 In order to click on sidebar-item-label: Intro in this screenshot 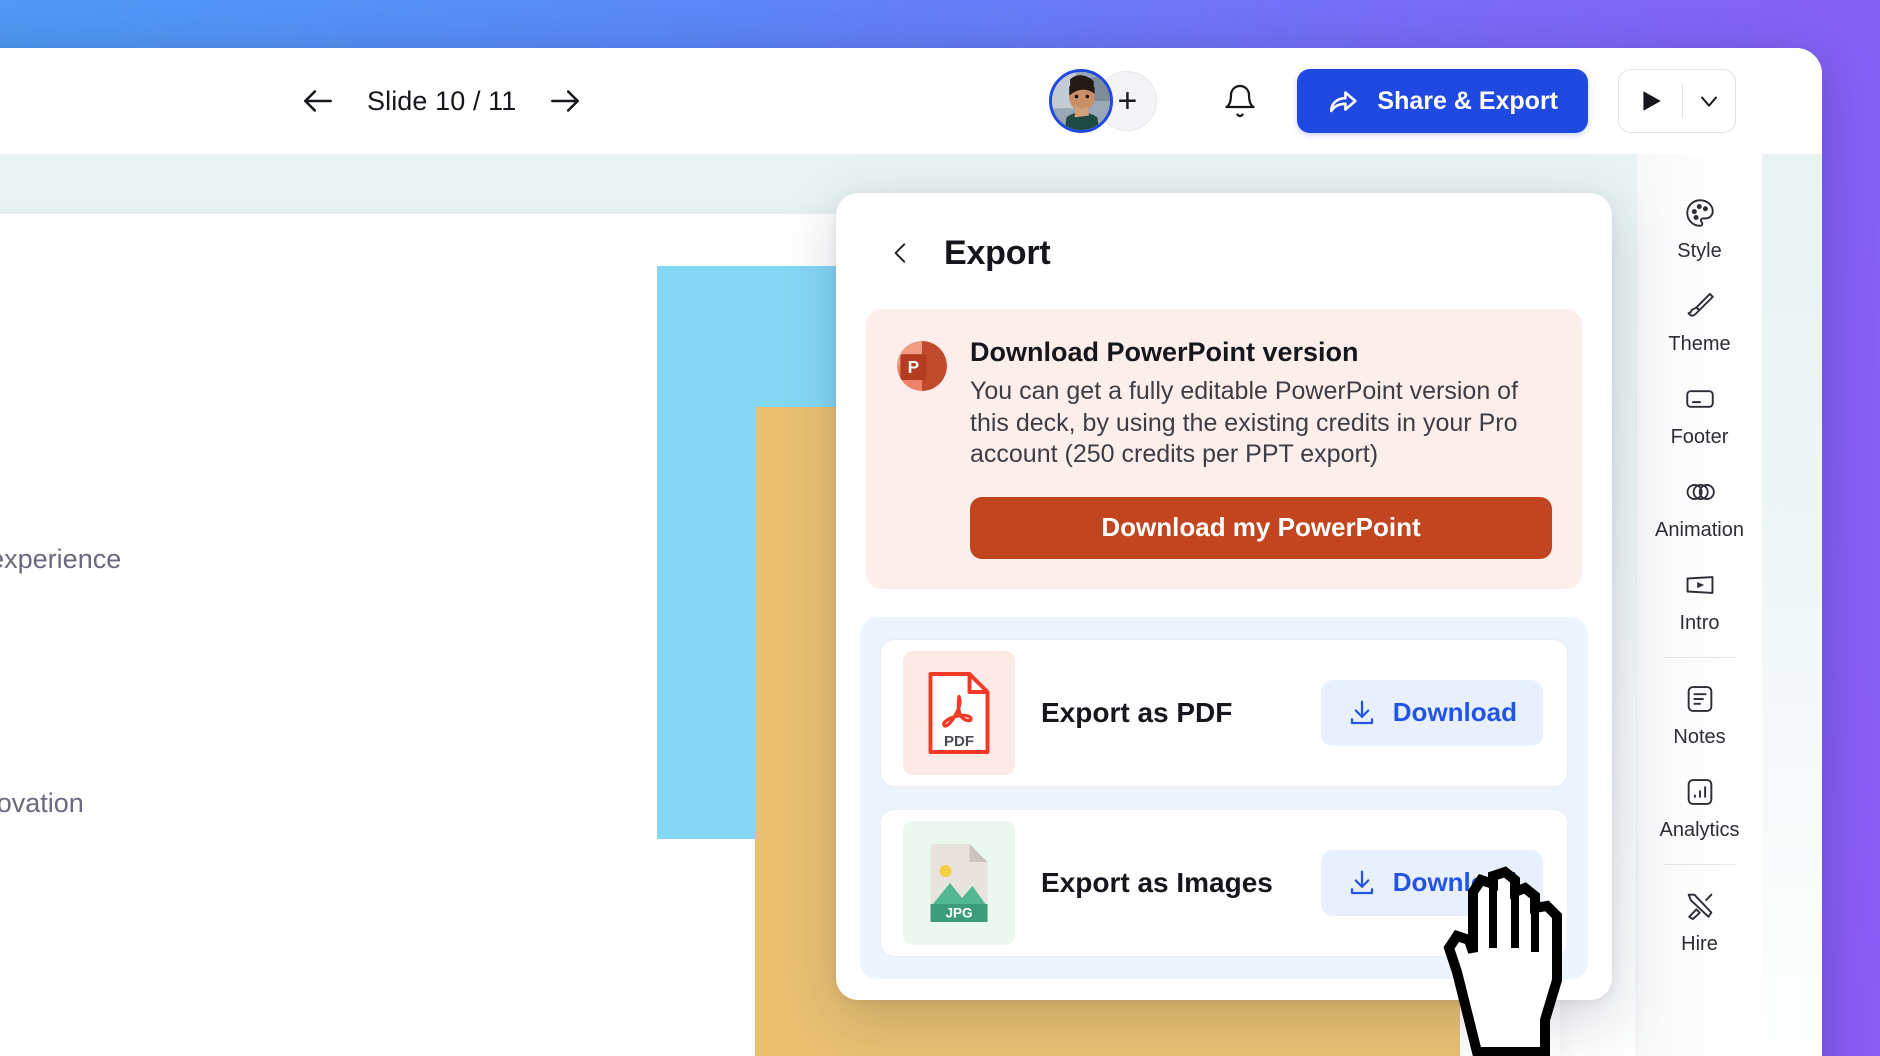, I will do `click(1699, 623)`.